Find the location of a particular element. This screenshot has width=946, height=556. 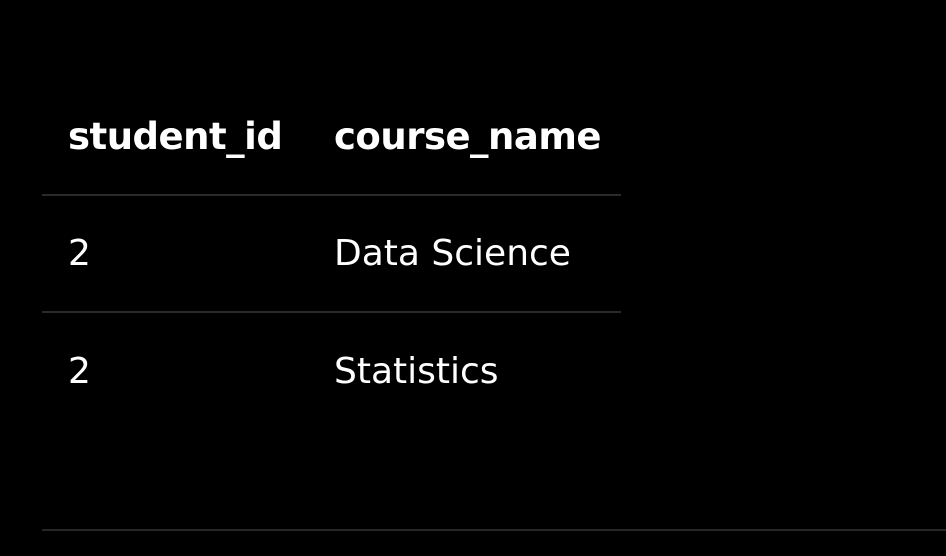

cell-course-name: Data Science is located at coordinates (477, 254).